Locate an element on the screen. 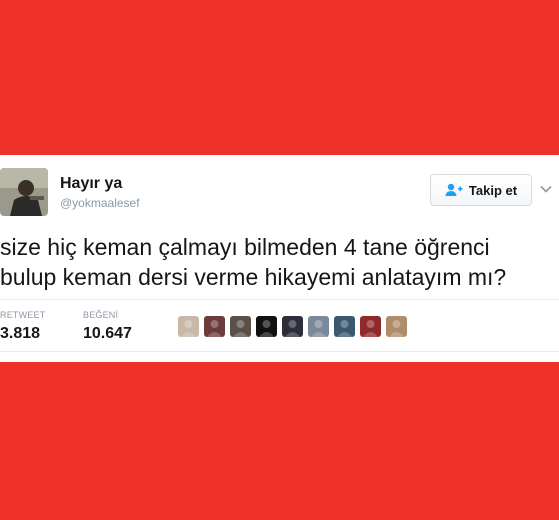 The width and height of the screenshot is (559, 520). user-avatar-icon is located at coordinates (24, 192).